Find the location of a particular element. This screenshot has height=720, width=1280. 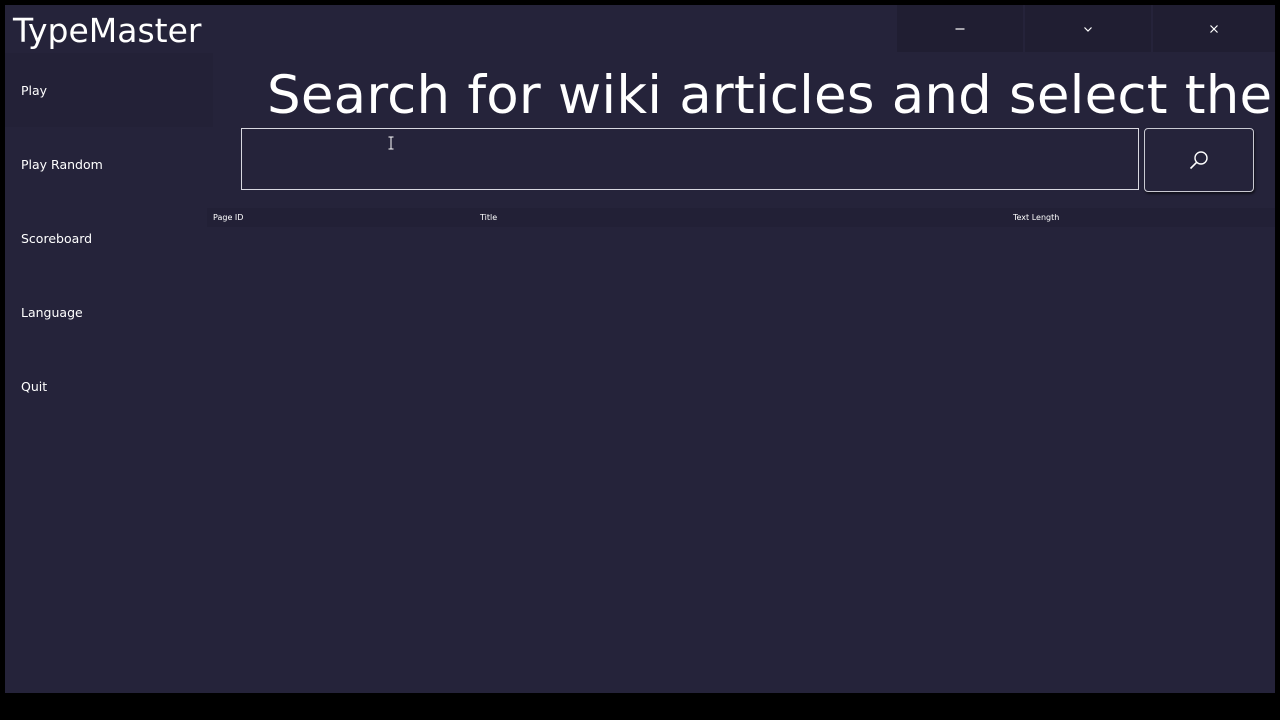

sidebar-item-label: Play Random is located at coordinates (62, 164).